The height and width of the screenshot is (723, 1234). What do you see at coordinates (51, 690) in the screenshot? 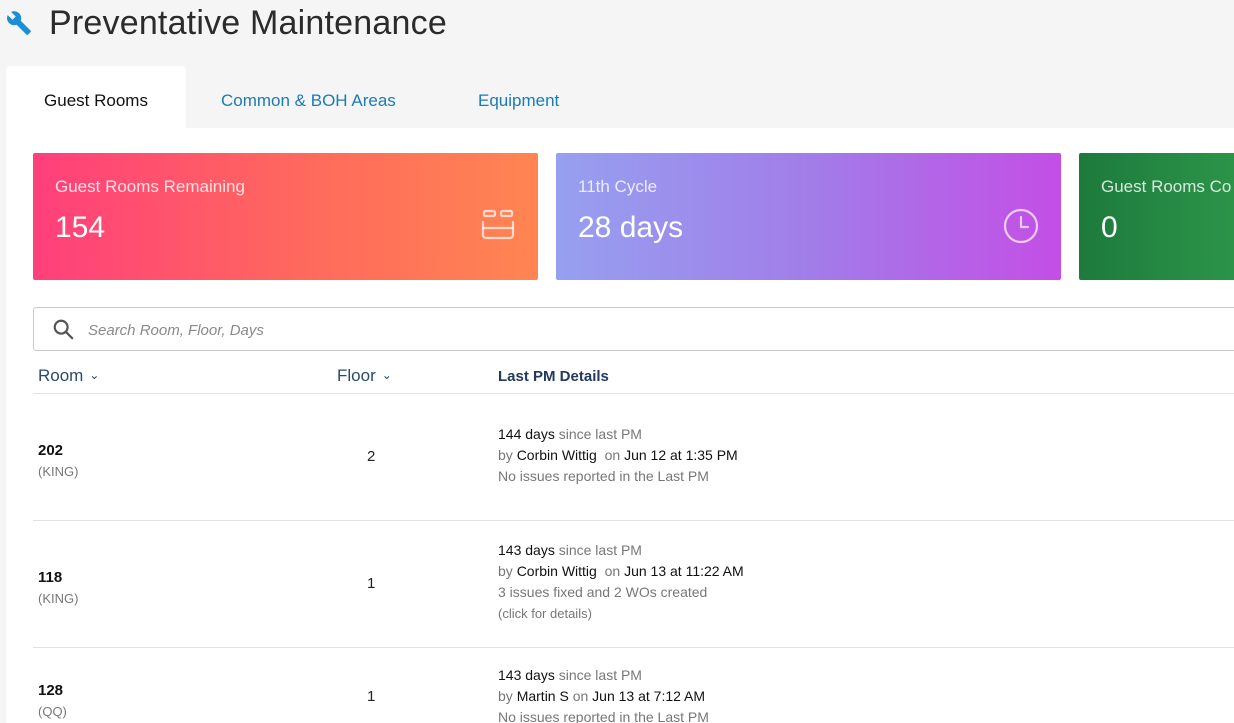
I see `room-number: 128` at bounding box center [51, 690].